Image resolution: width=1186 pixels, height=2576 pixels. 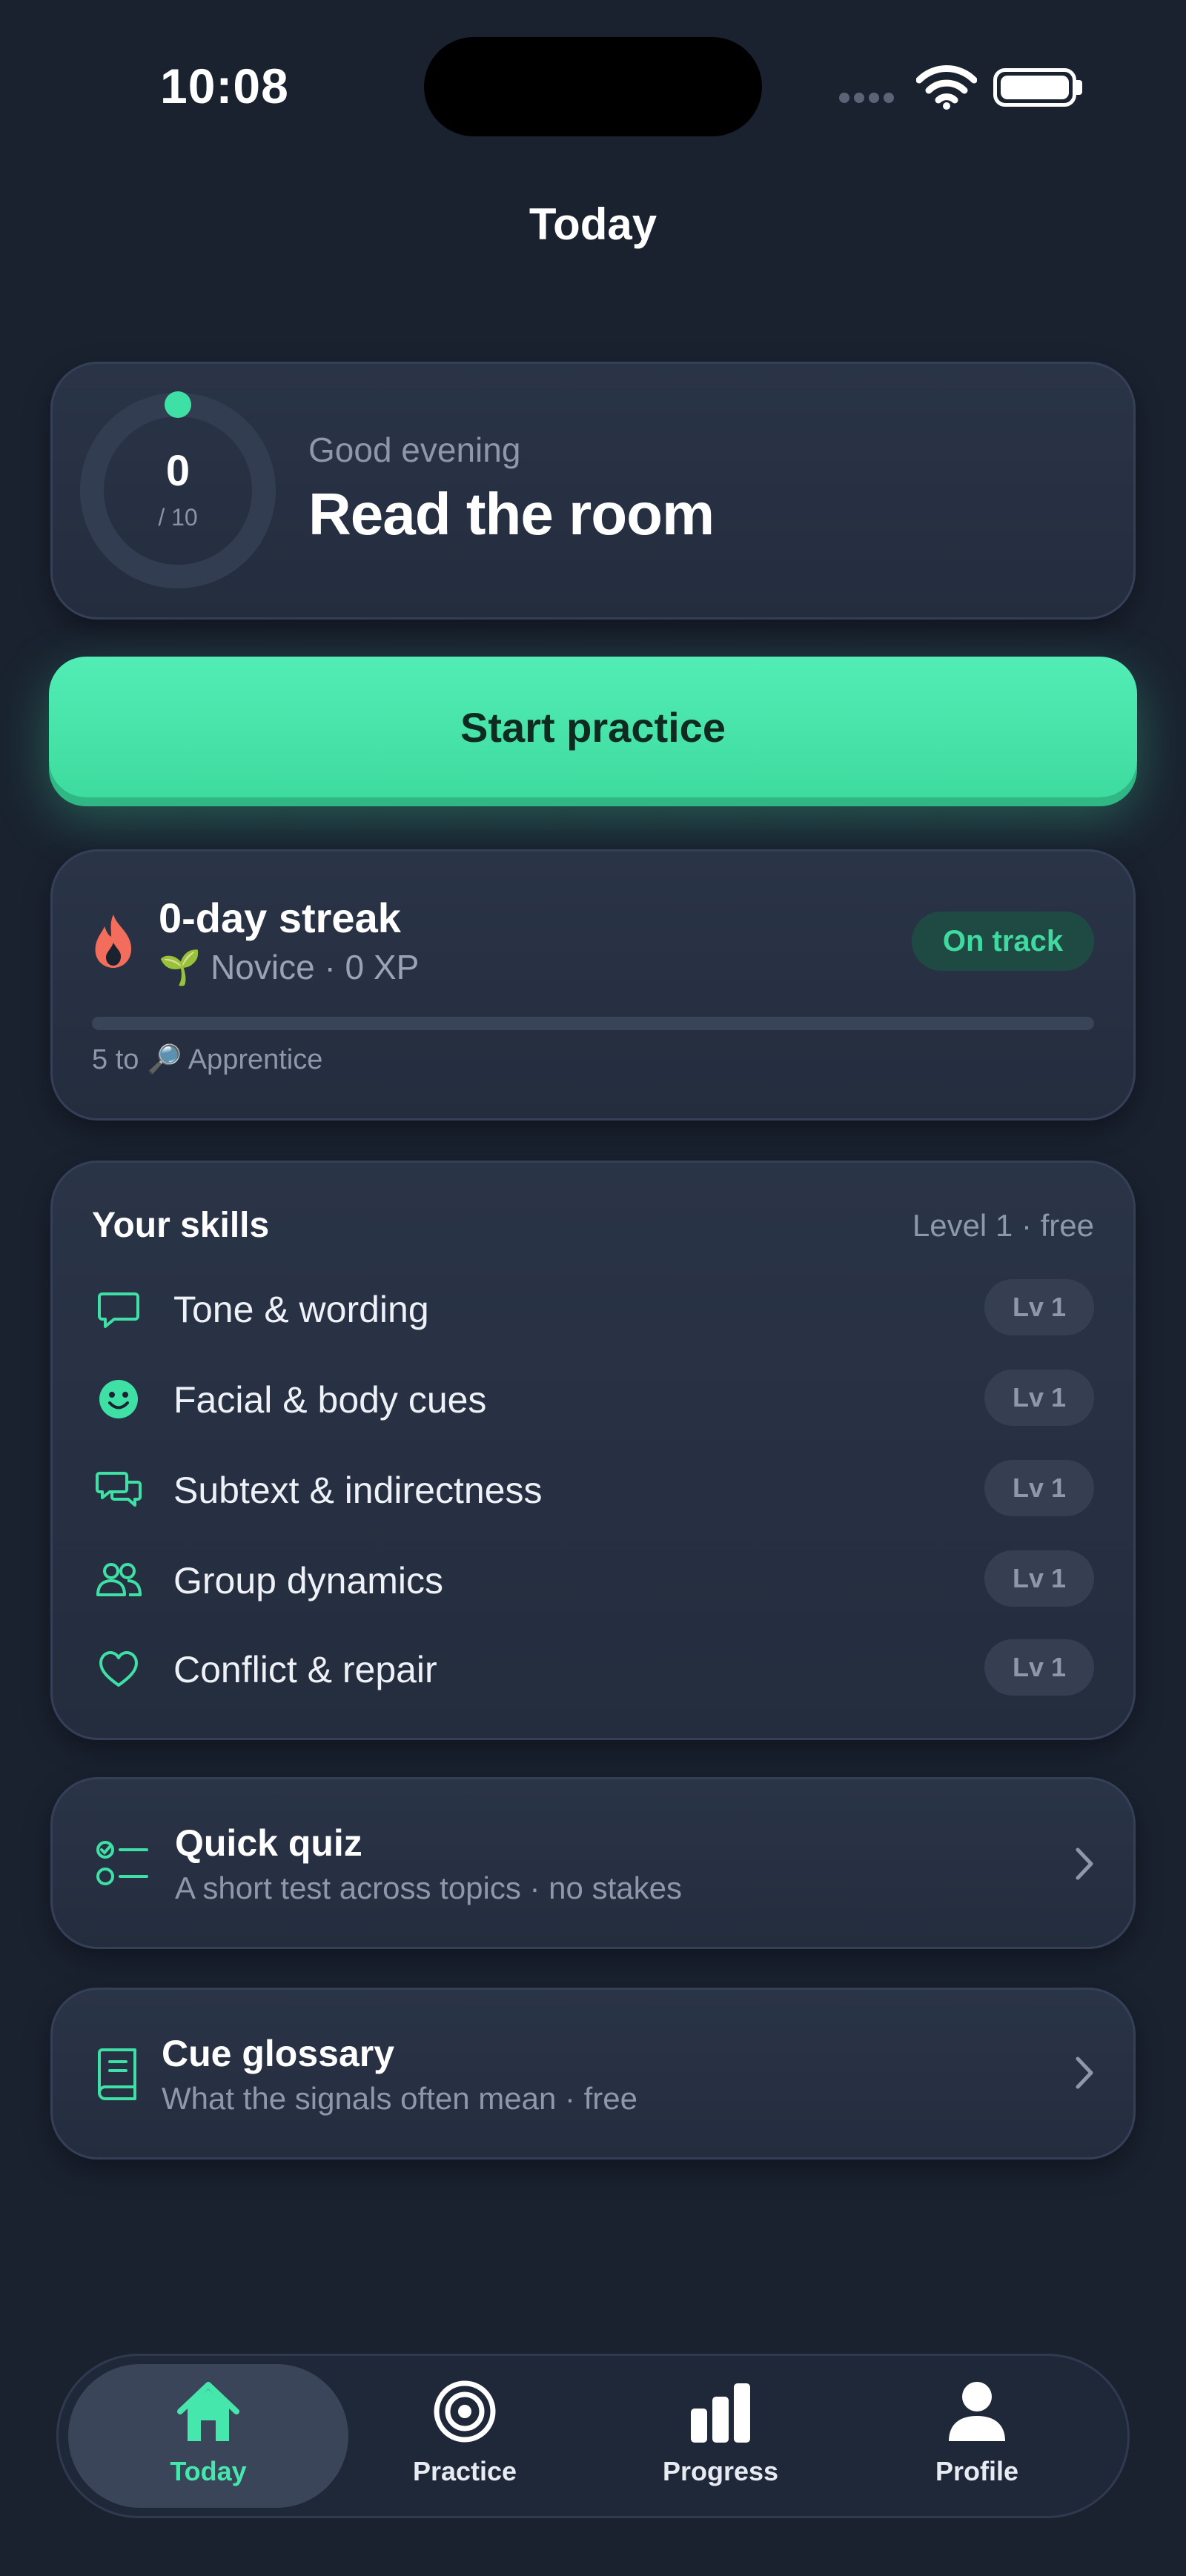 What do you see at coordinates (977, 2471) in the screenshot?
I see `tab-label: Profile` at bounding box center [977, 2471].